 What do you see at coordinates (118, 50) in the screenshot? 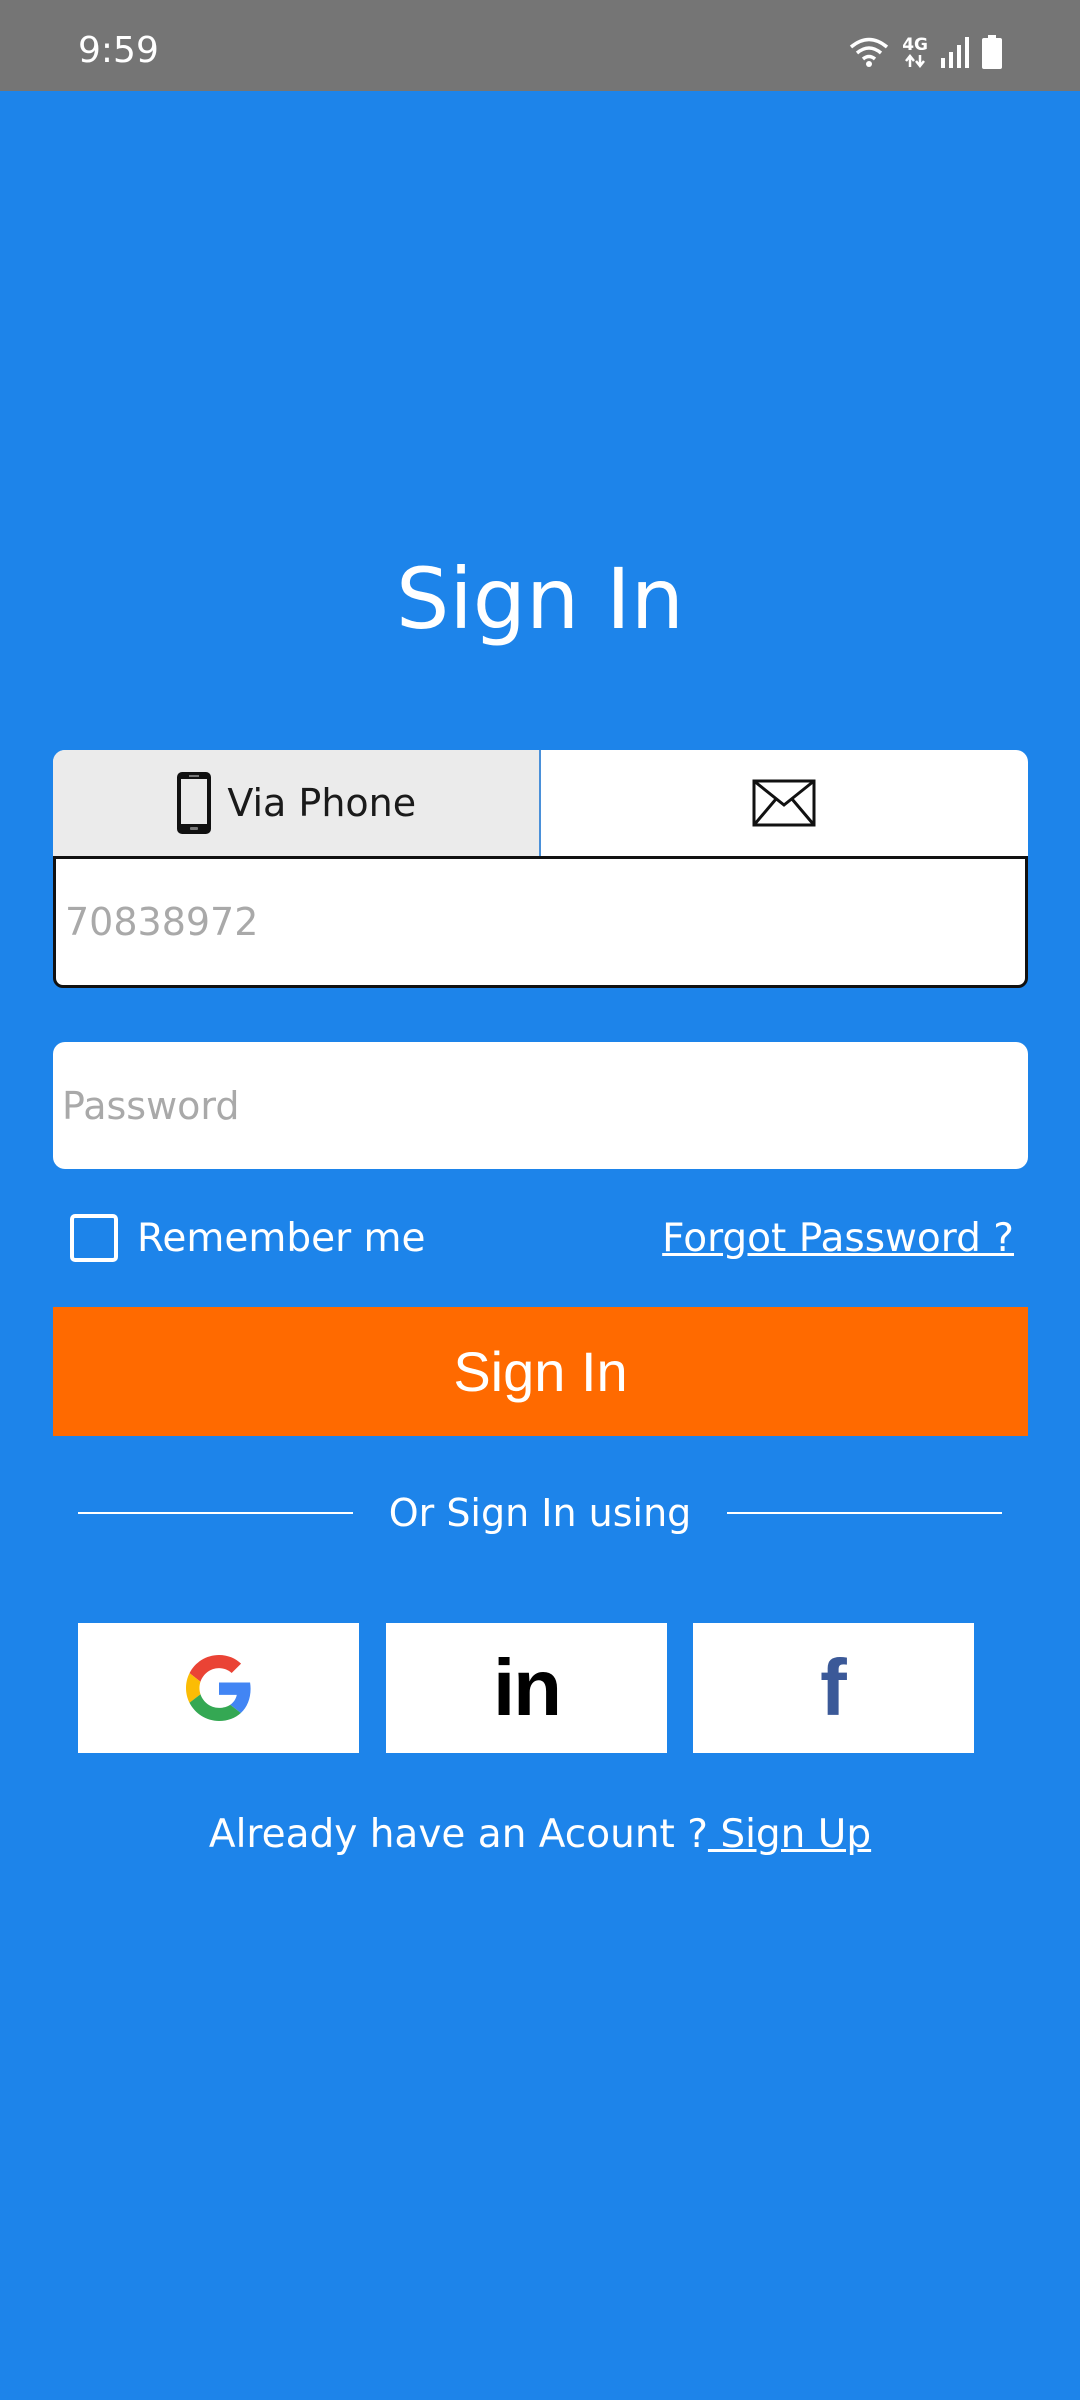
I see `status-time: 9:59` at bounding box center [118, 50].